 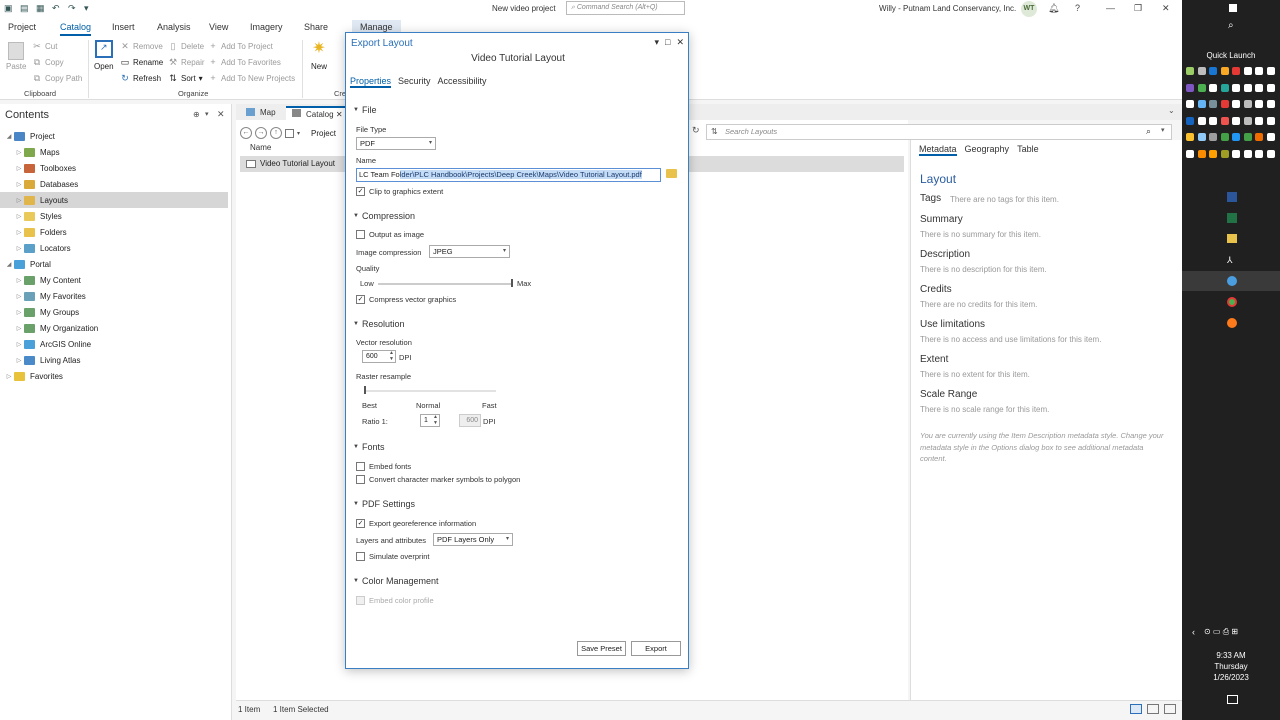 What do you see at coordinates (430, 391) in the screenshot?
I see `raster-resample-slider` at bounding box center [430, 391].